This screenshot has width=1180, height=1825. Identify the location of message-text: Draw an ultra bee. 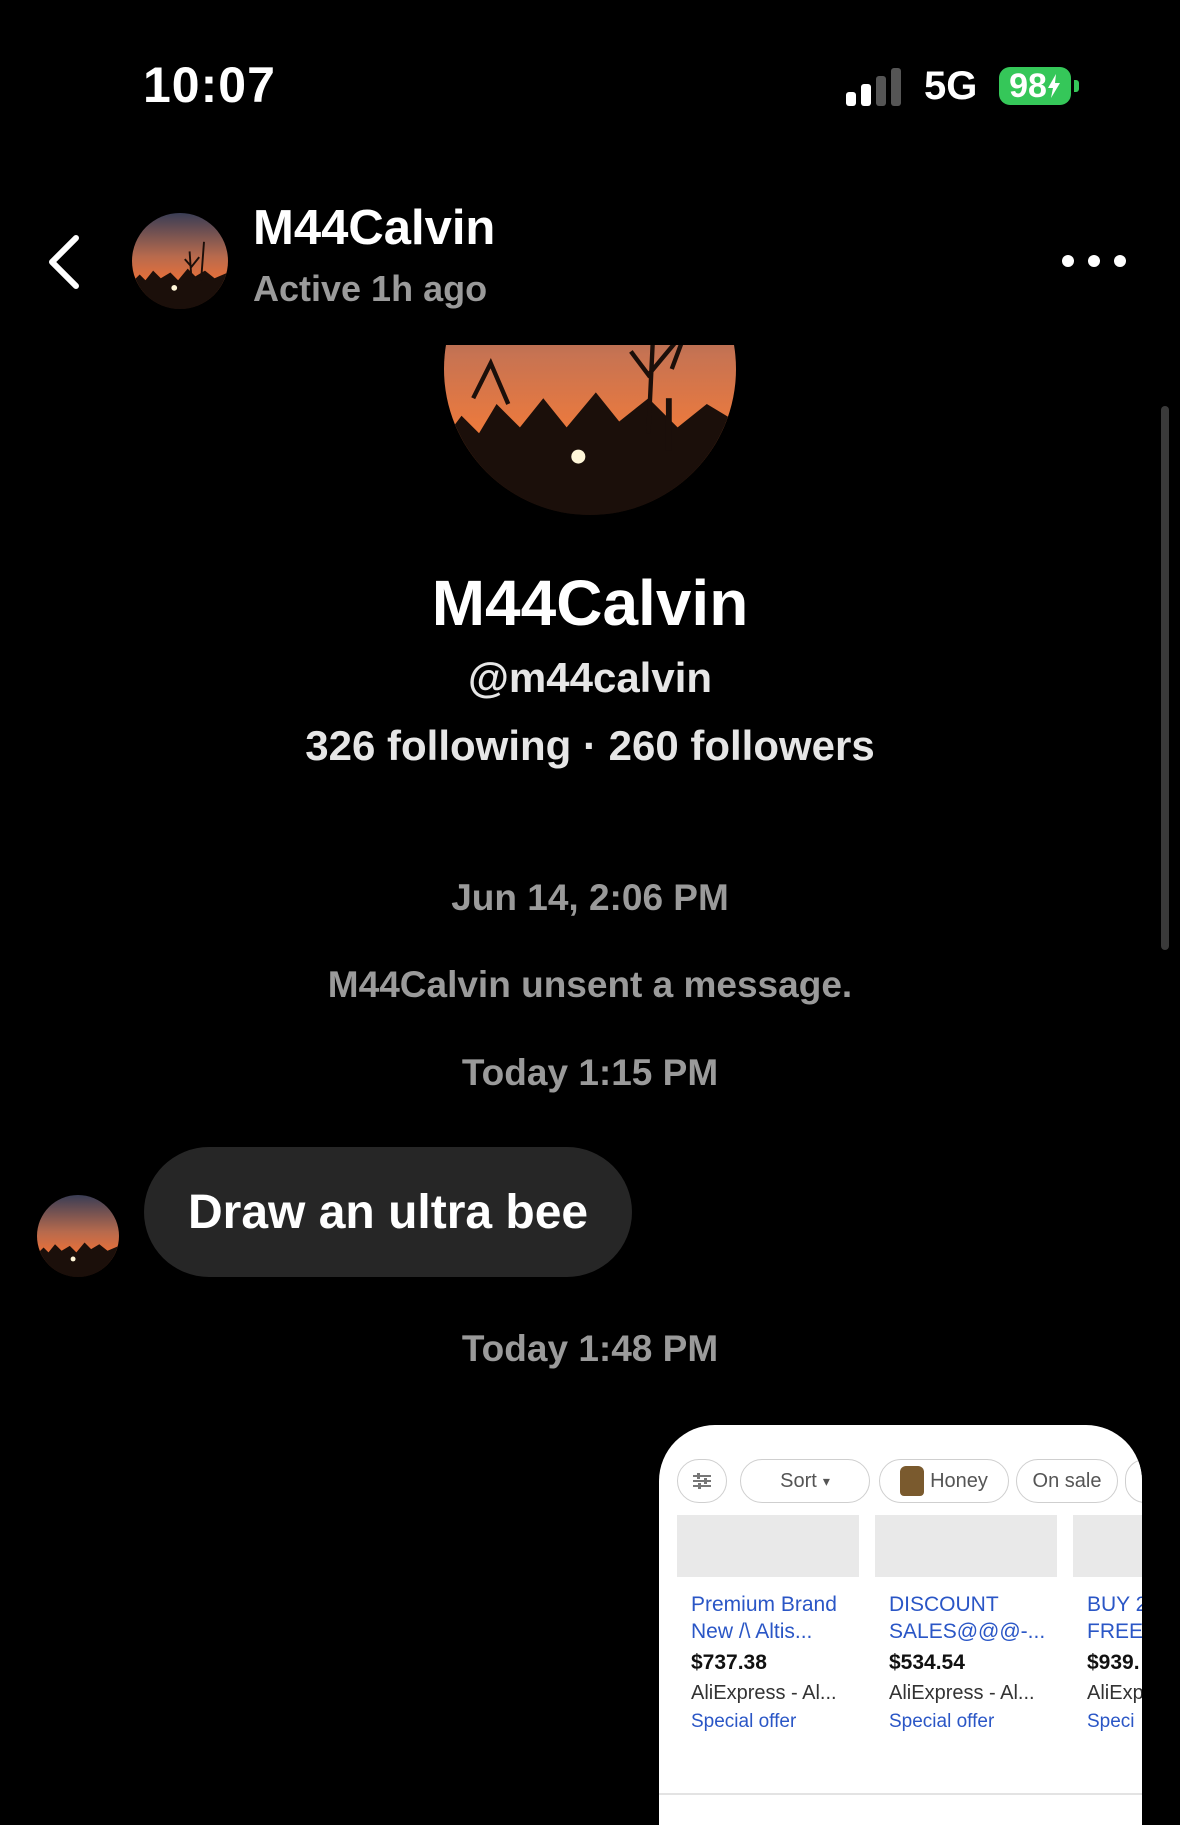
(388, 1212).